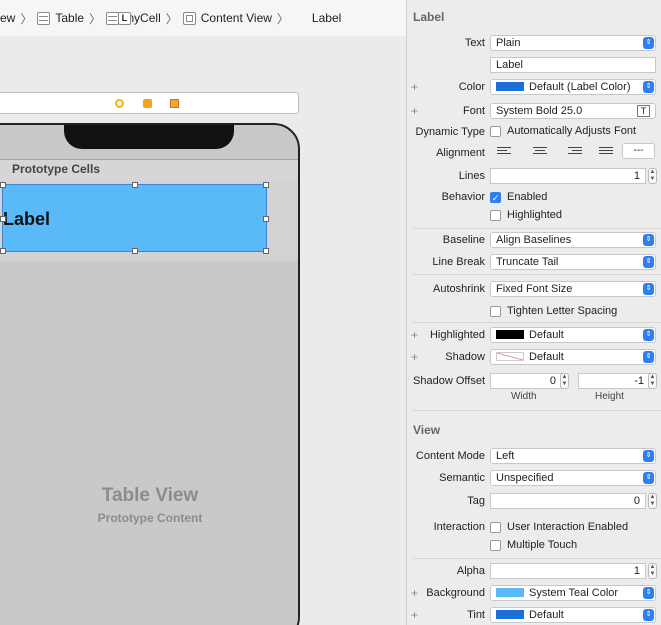  Describe the element at coordinates (450, 456) in the screenshot. I see `content-mode-label: Content Mode` at that location.